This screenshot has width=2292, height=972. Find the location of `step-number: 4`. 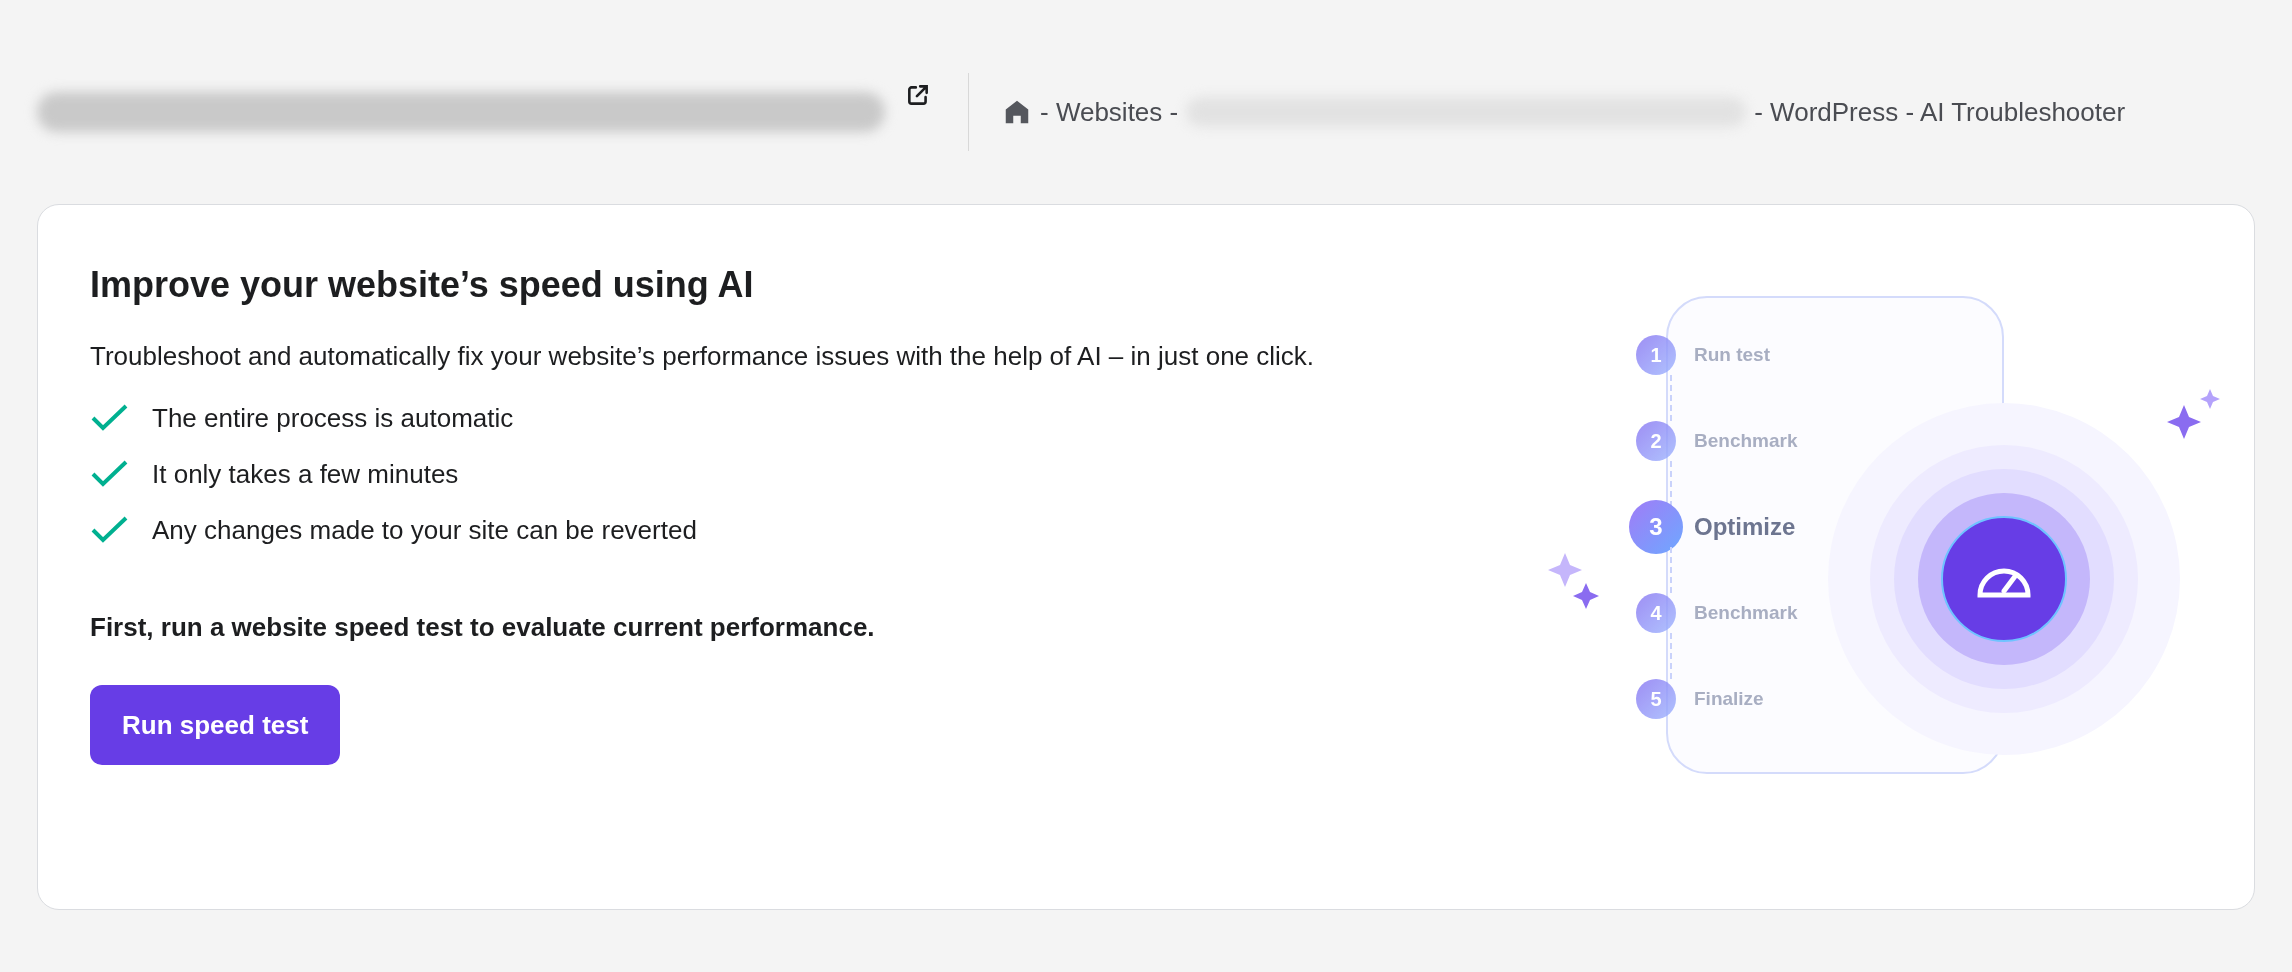

step-number: 4 is located at coordinates (1656, 613).